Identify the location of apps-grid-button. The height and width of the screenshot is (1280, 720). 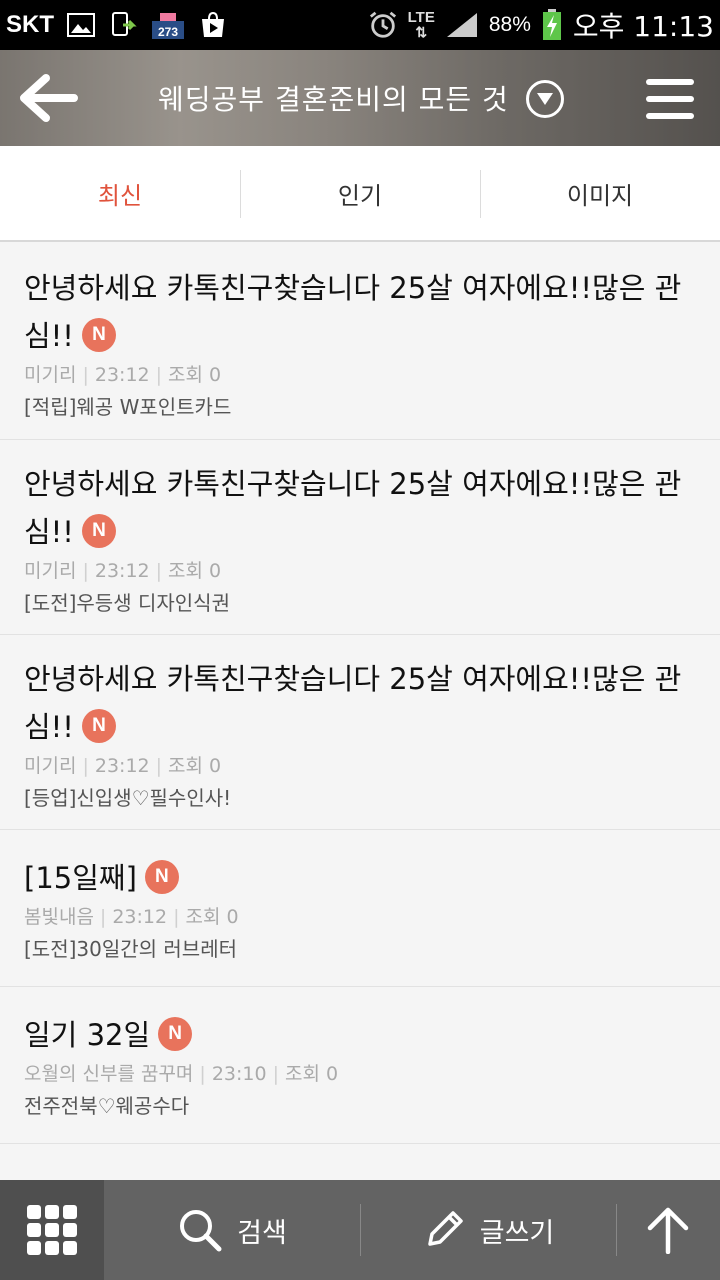
(52, 1230).